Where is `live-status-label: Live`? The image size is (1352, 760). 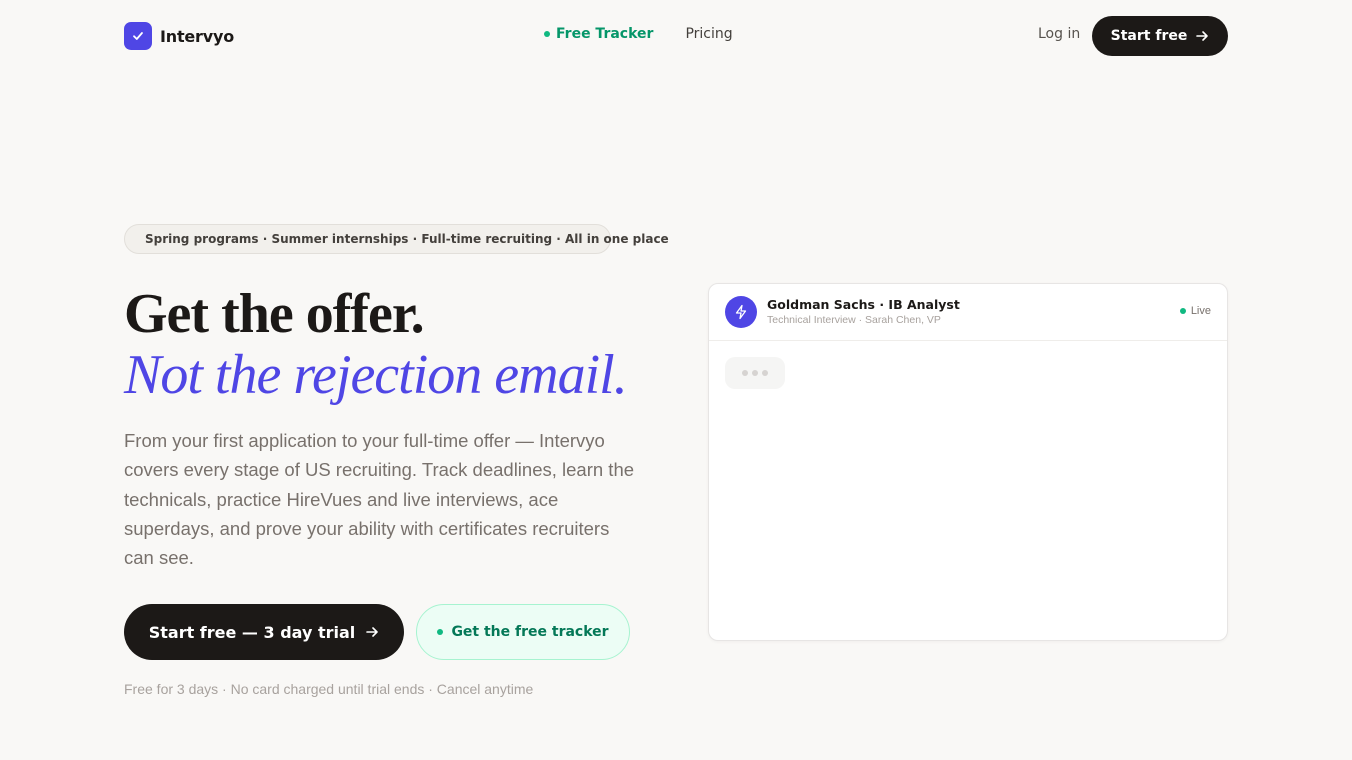 live-status-label: Live is located at coordinates (1200, 311).